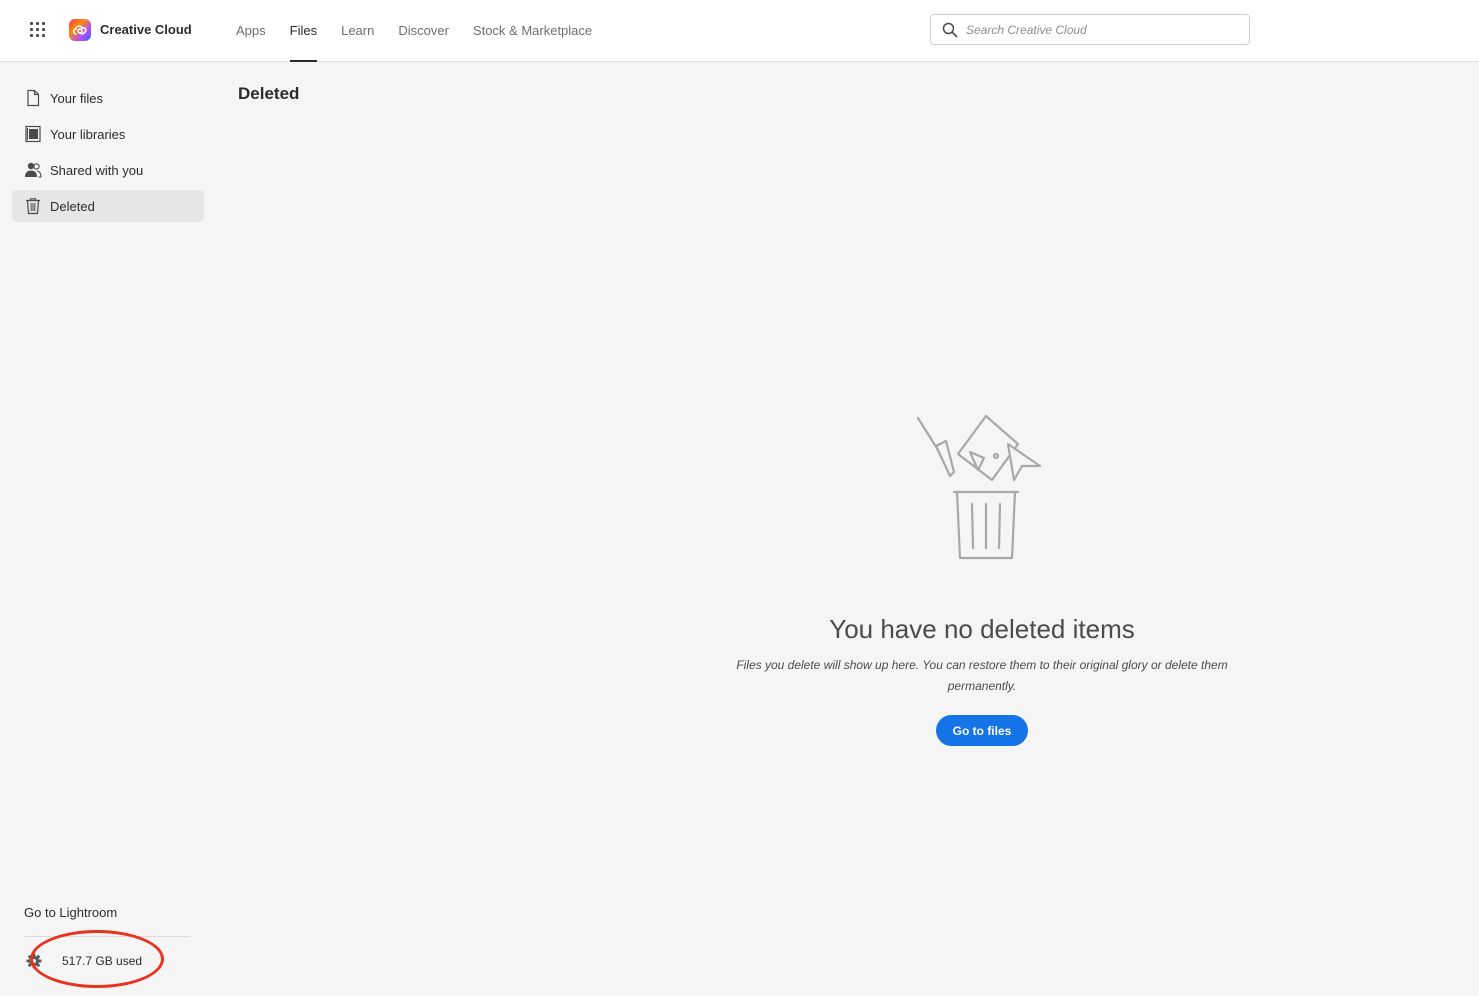 The height and width of the screenshot is (996, 1479). I want to click on search-box, so click(1090, 29).